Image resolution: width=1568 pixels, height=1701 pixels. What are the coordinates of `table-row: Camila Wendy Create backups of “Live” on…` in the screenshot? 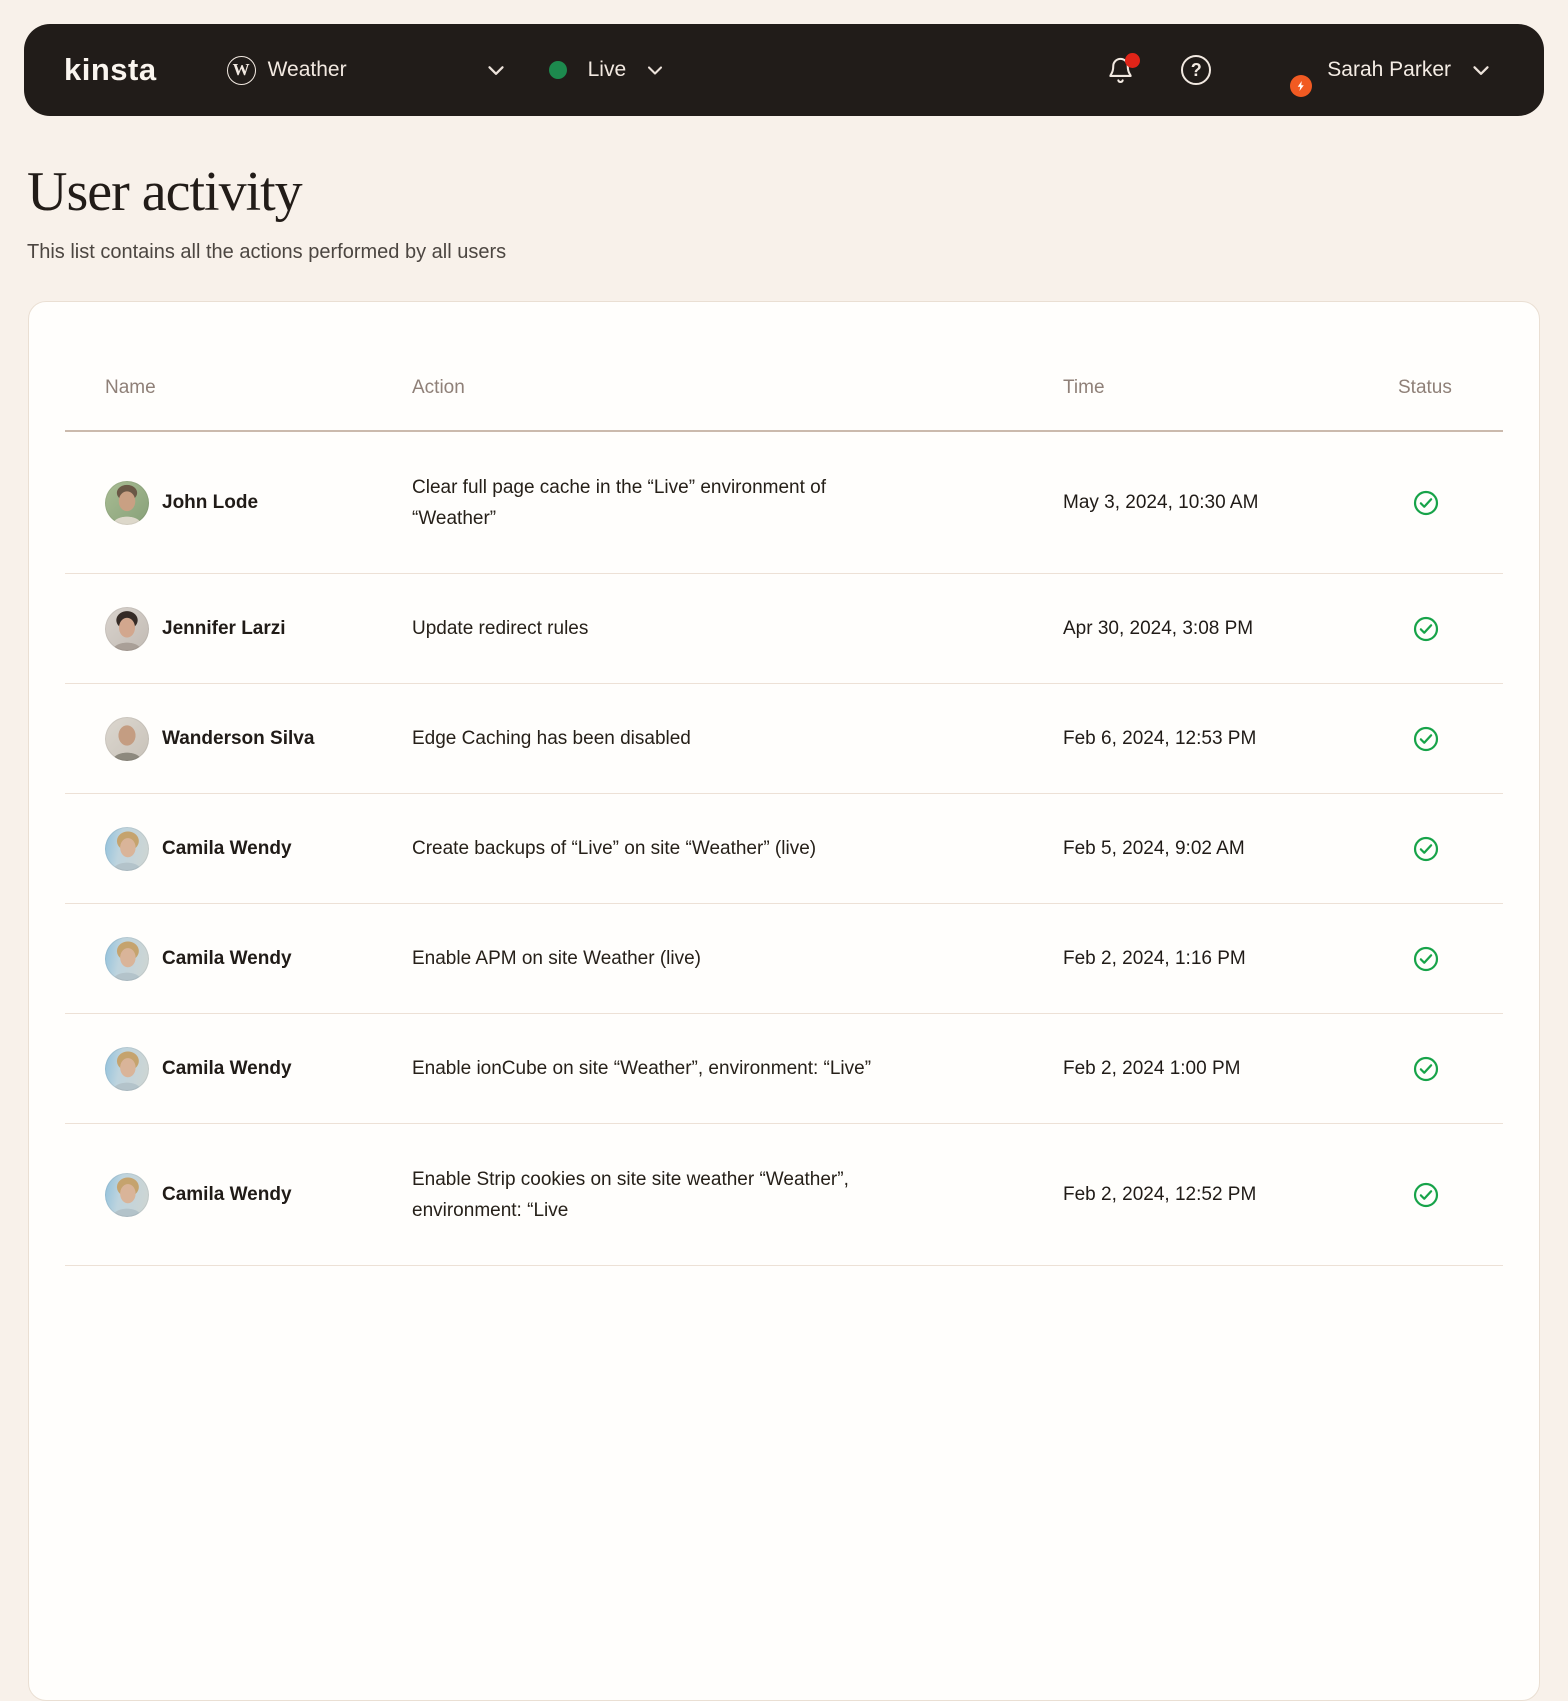 It's located at (784, 849).